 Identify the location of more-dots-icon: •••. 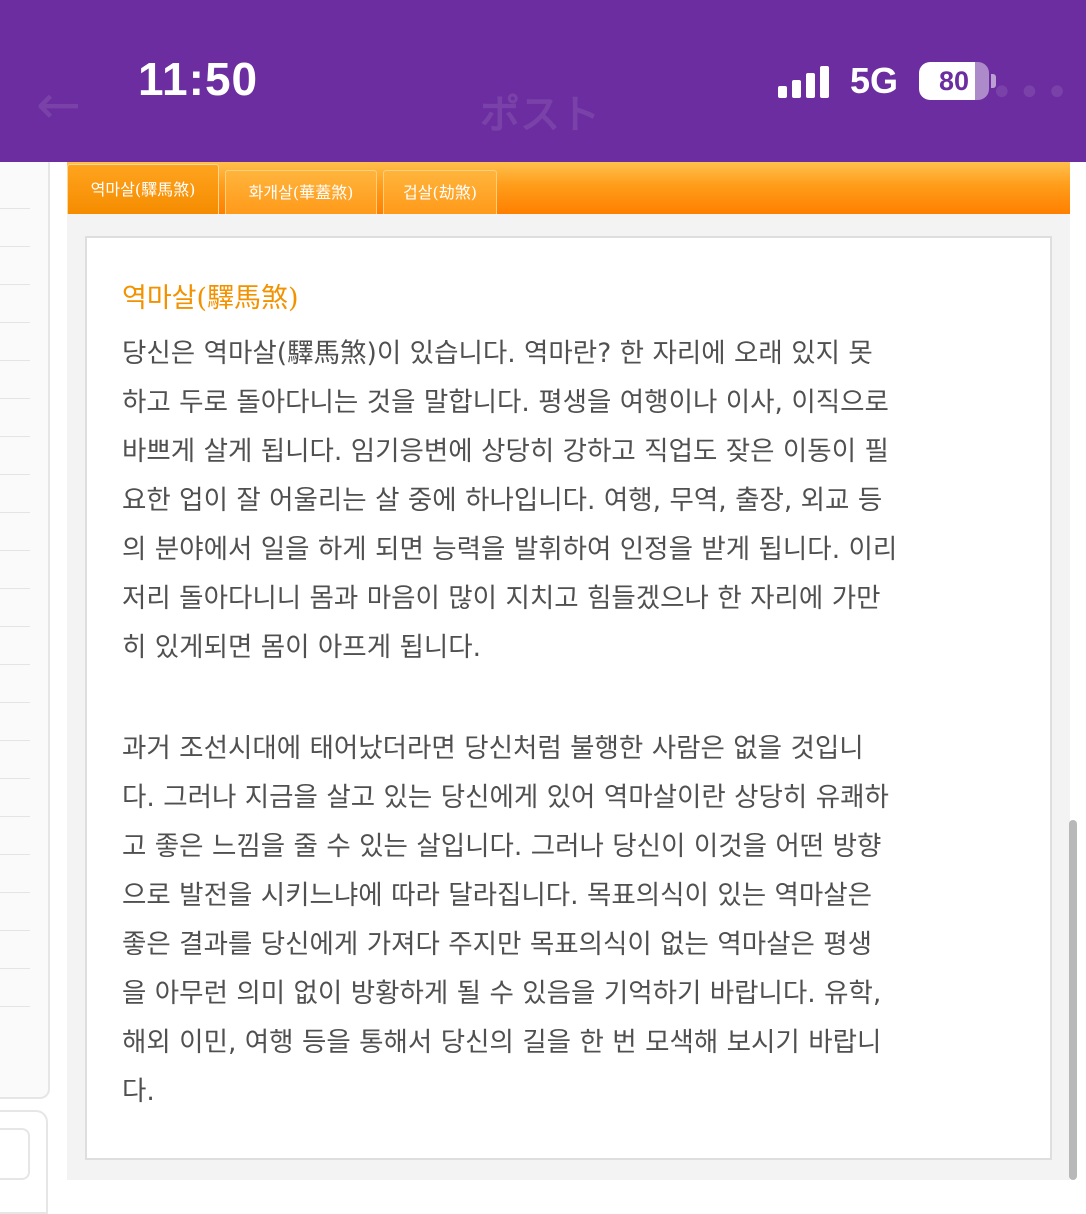
(1031, 93).